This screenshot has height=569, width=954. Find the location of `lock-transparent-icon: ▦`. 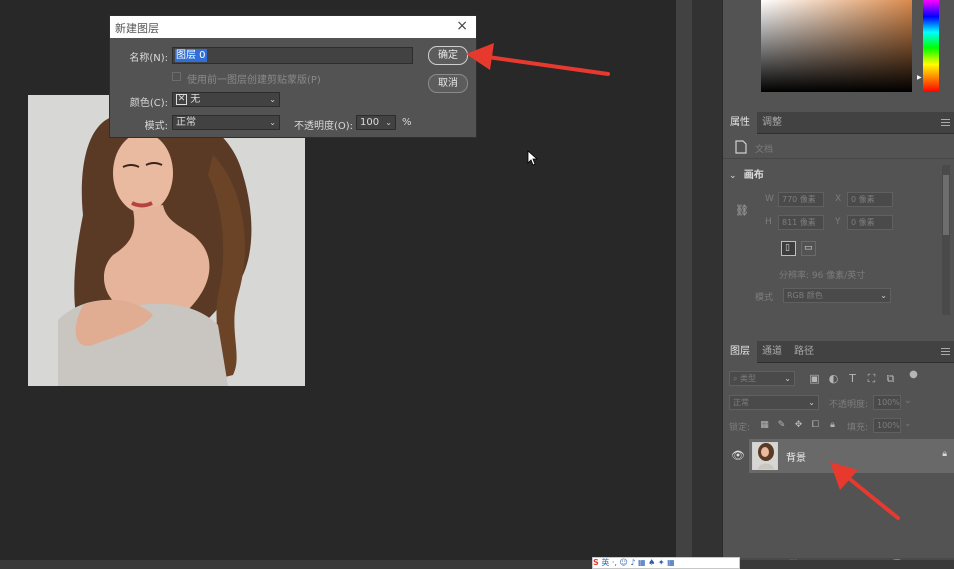

lock-transparent-icon: ▦ is located at coordinates (764, 425).